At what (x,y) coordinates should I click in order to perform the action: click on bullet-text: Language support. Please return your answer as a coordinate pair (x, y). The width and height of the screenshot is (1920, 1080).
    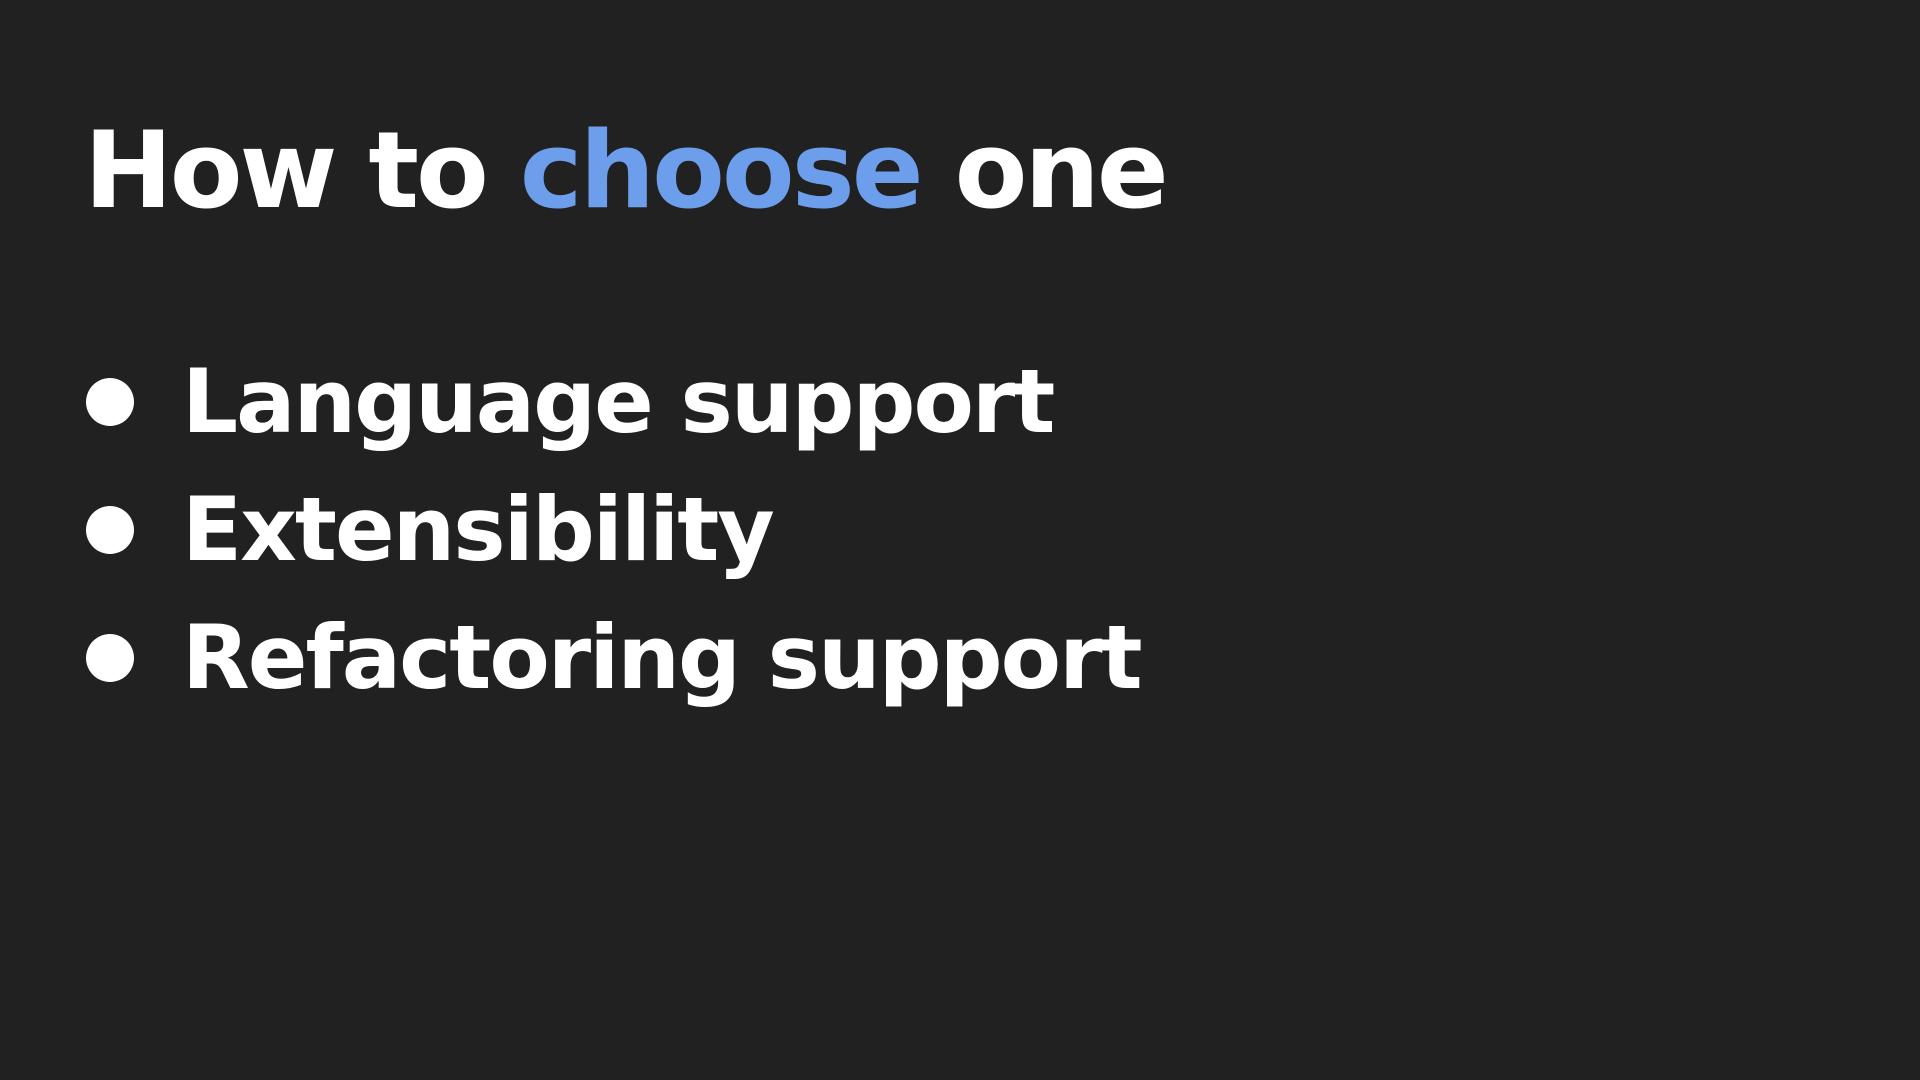
    Looking at the image, I should click on (618, 401).